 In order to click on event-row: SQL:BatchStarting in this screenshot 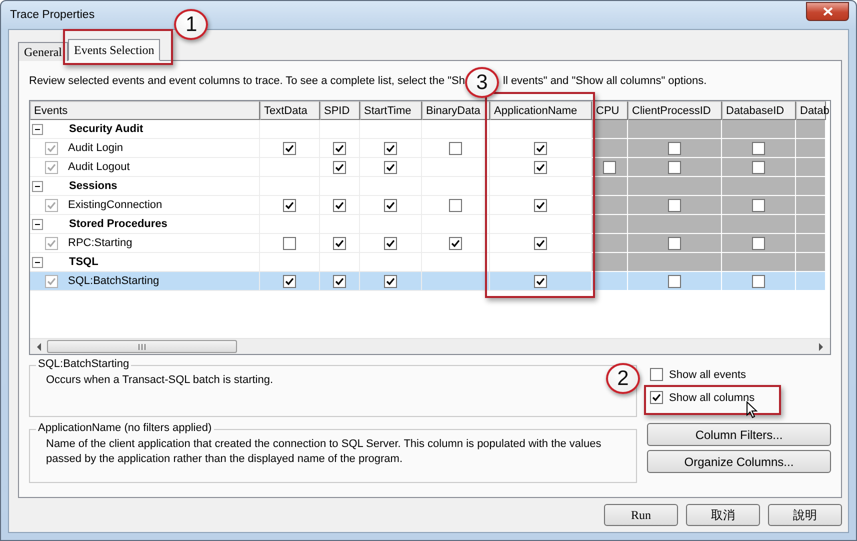, I will do `click(145, 281)`.